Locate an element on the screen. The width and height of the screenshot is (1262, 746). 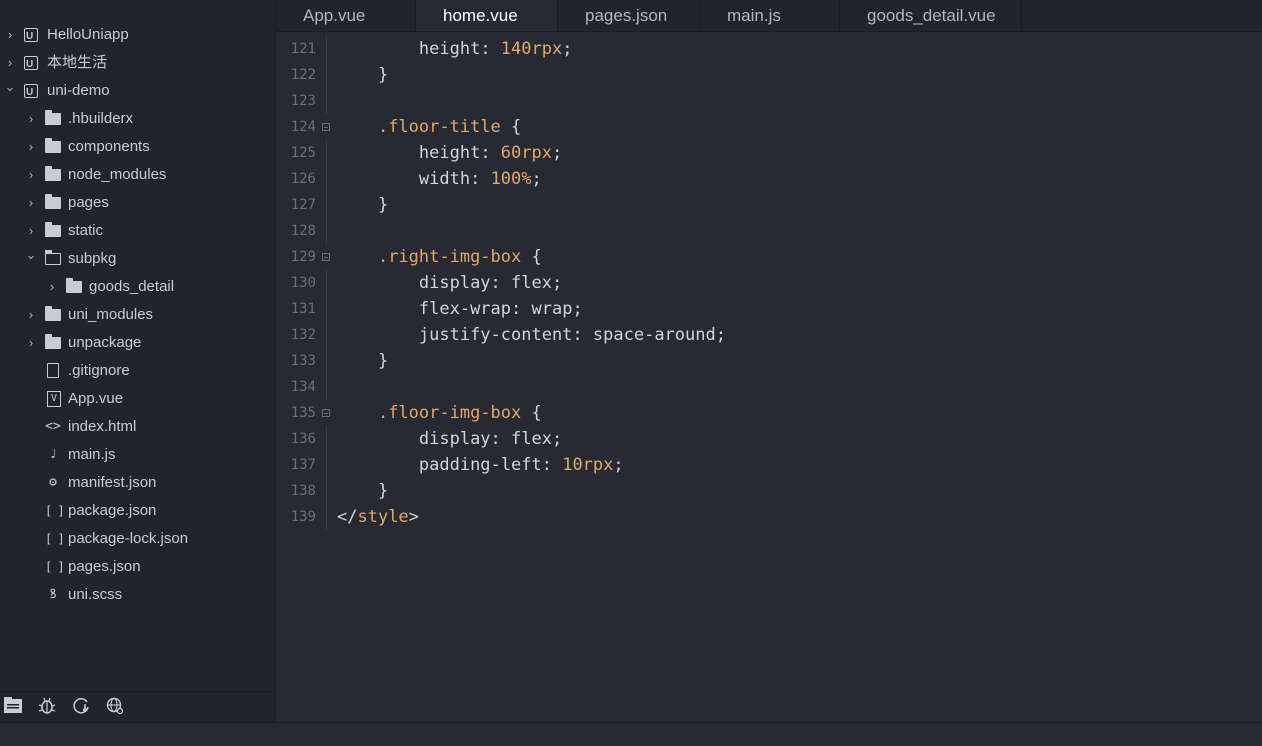
tree-item: ꝸ uni.scss is located at coordinates (137, 595).